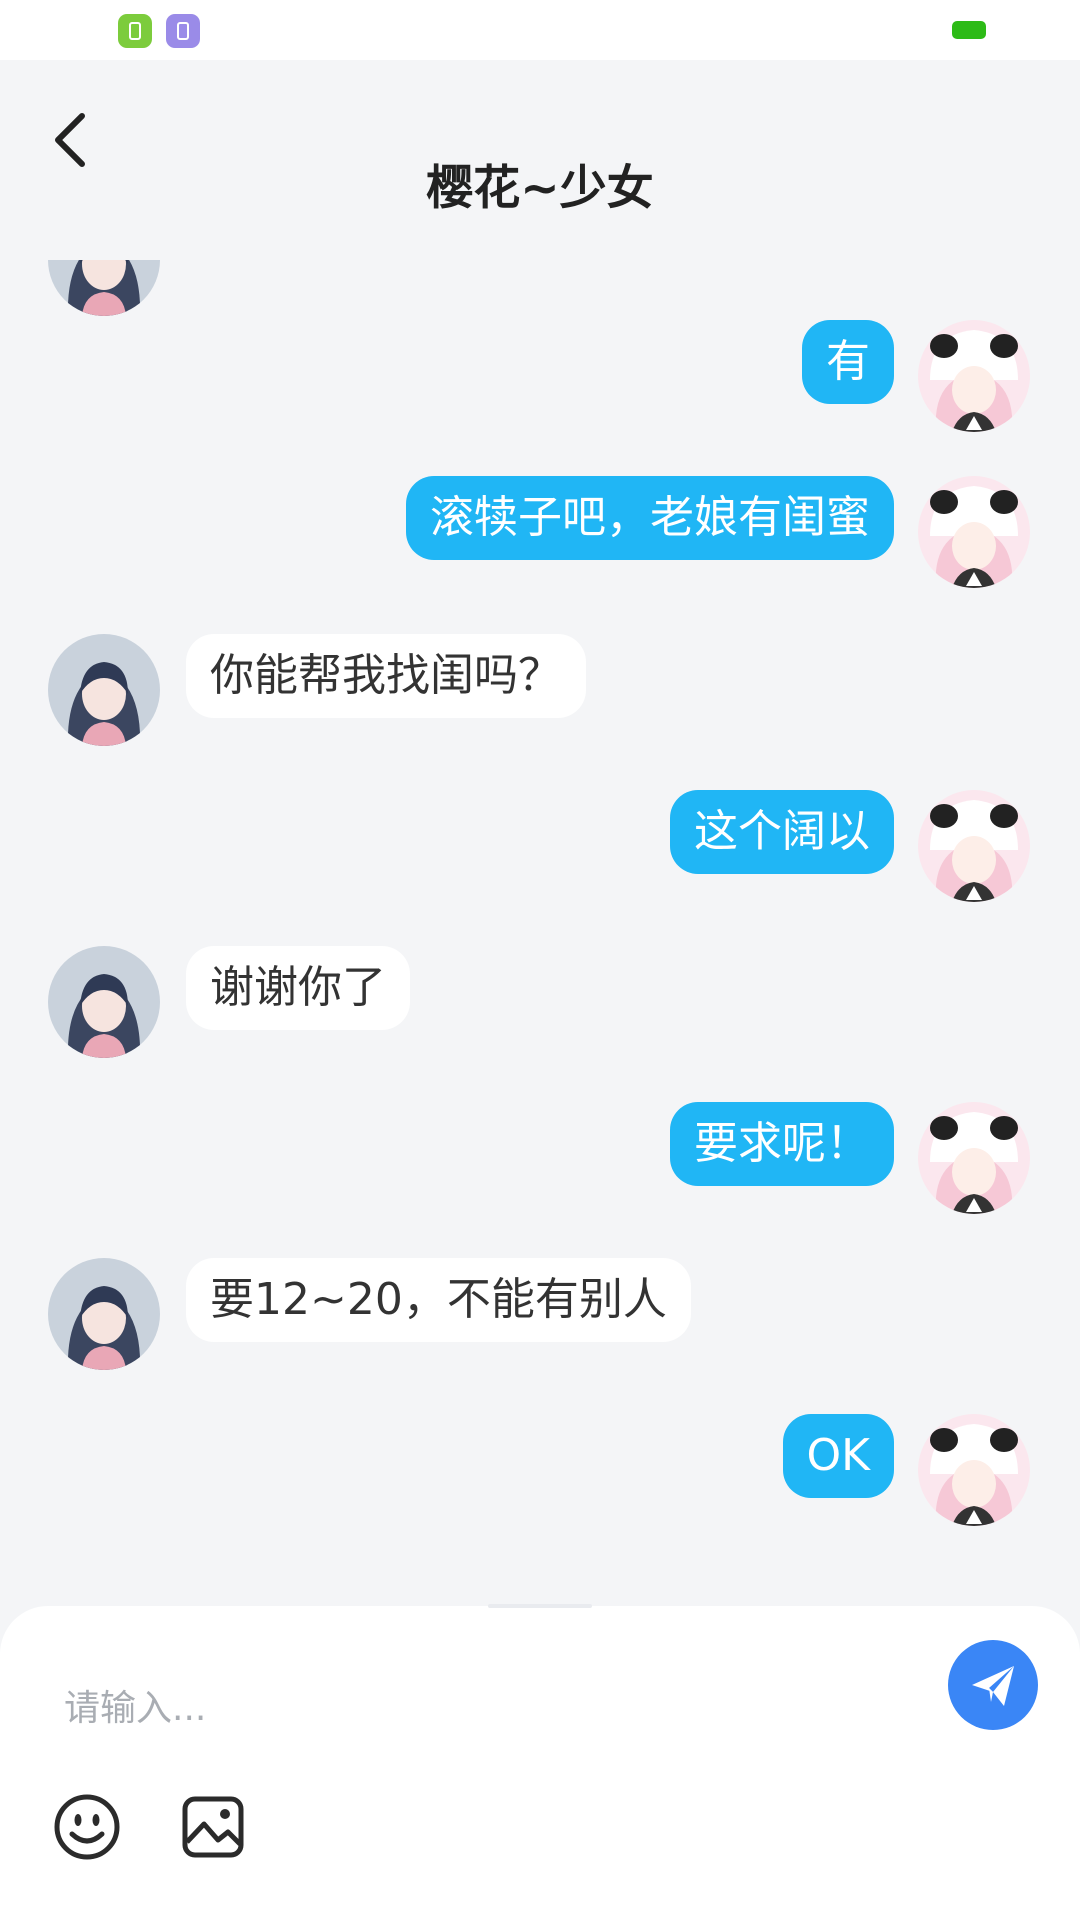 This screenshot has width=1080, height=1920. What do you see at coordinates (540, 30) in the screenshot?
I see `status-bar` at bounding box center [540, 30].